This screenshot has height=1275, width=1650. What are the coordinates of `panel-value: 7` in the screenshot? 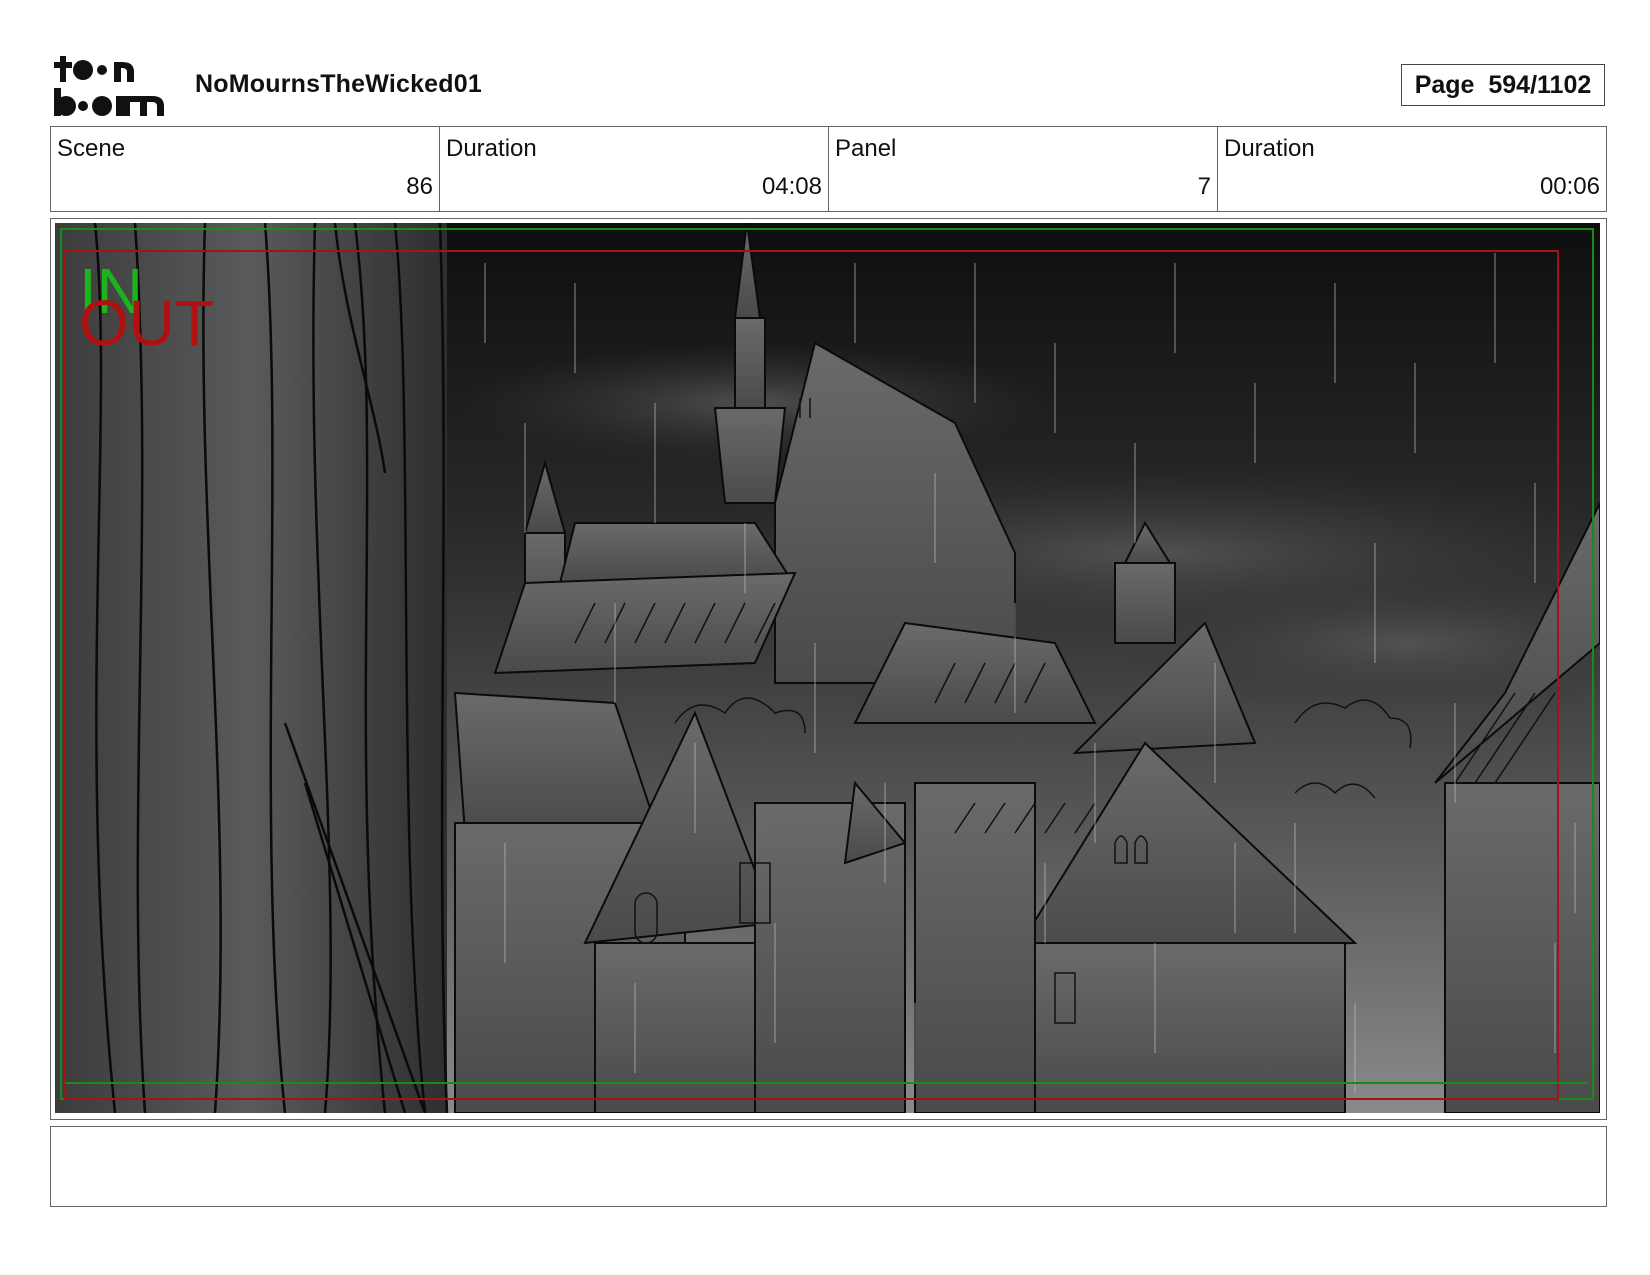 It's located at (1204, 186).